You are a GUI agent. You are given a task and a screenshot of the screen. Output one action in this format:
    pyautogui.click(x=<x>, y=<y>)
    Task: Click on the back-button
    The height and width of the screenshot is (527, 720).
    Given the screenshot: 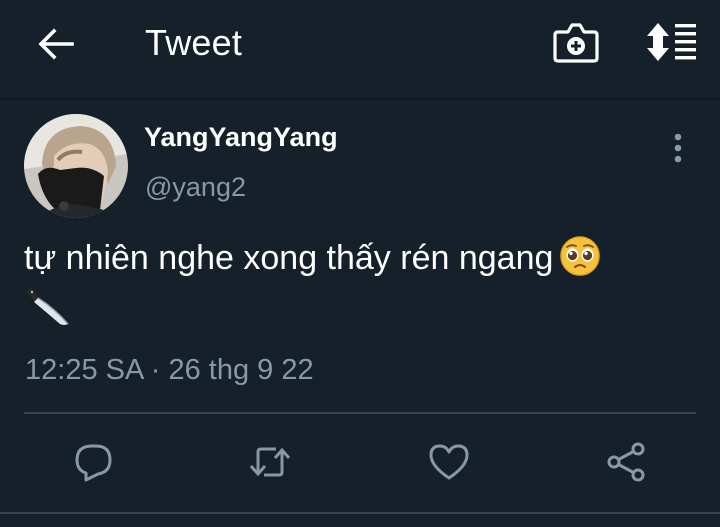 What is the action you would take?
    pyautogui.click(x=56, y=44)
    